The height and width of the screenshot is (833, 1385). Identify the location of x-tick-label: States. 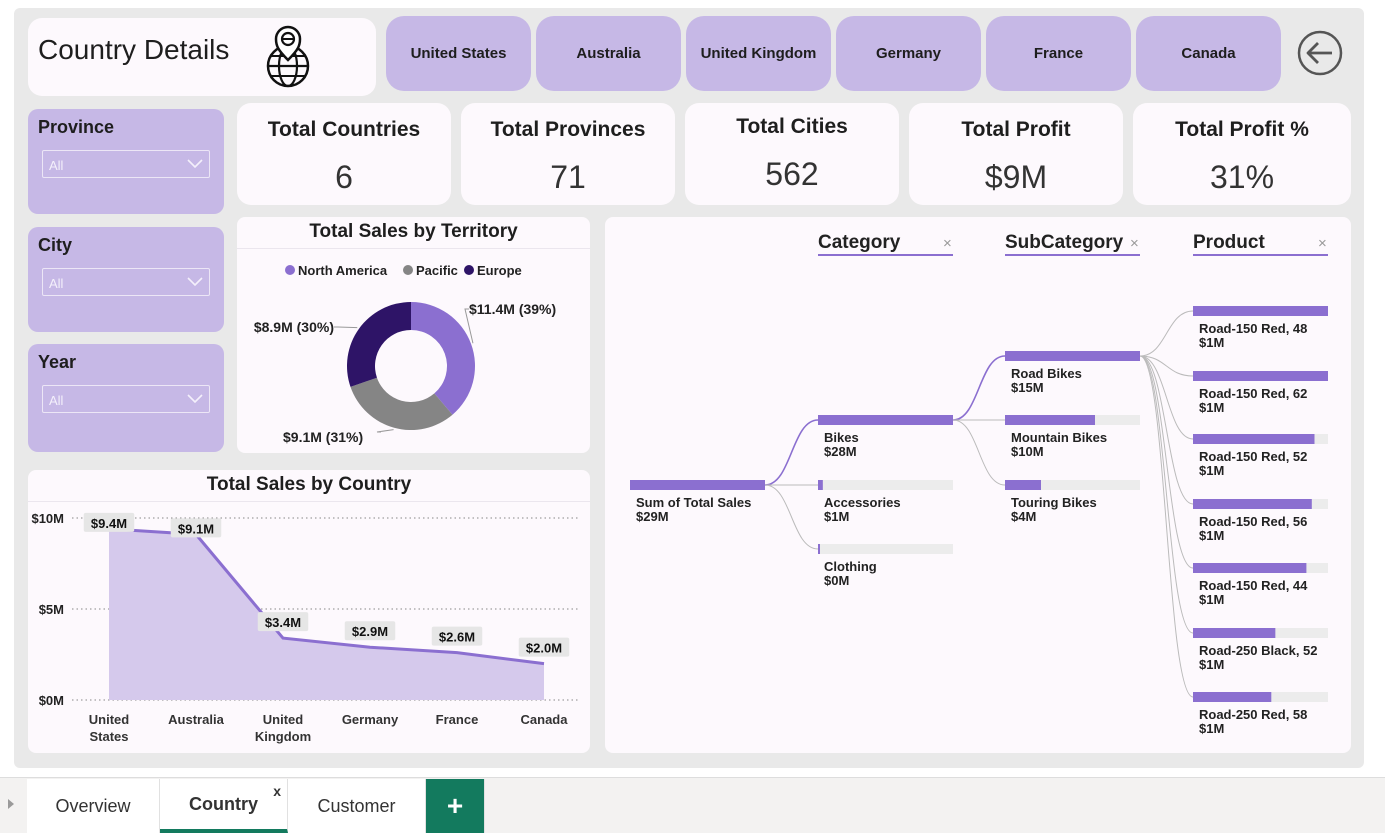
(108, 736).